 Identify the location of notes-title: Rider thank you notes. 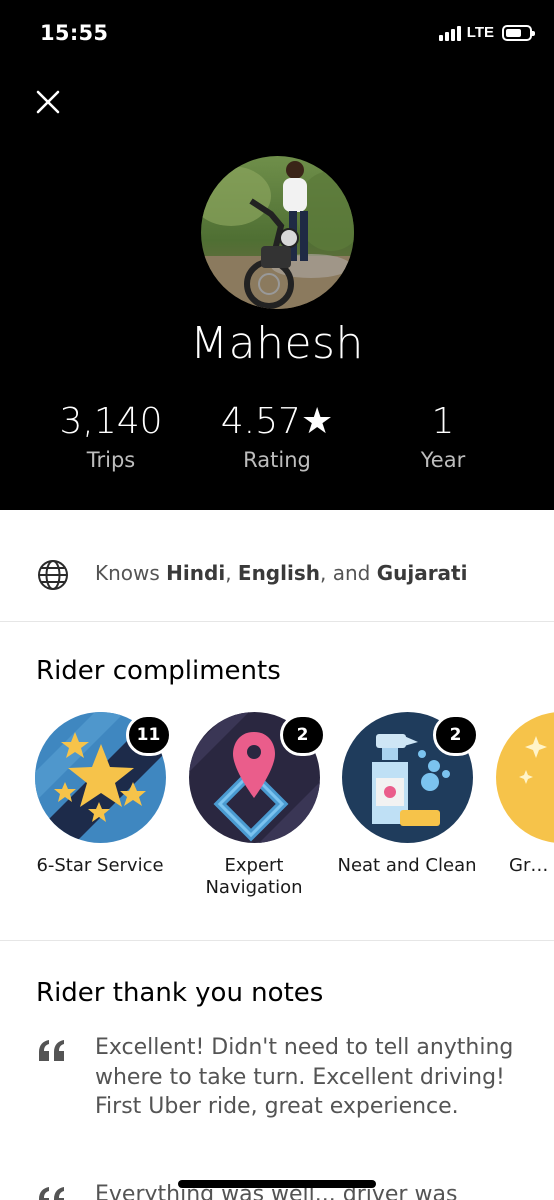
(180, 993).